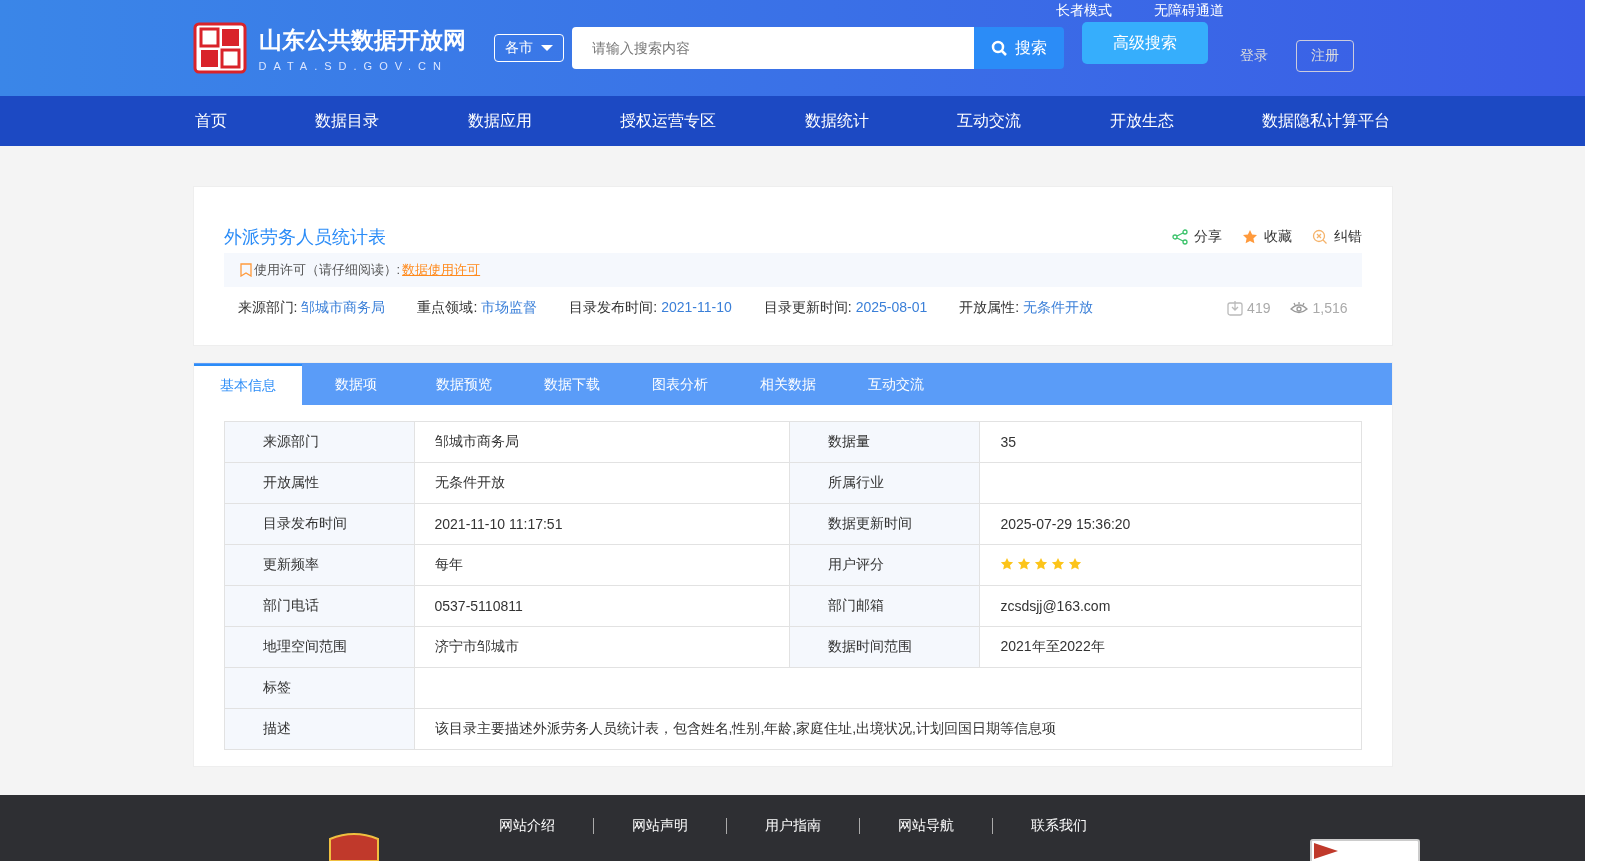 Image resolution: width=1600 pixels, height=861 pixels. What do you see at coordinates (836, 121) in the screenshot?
I see `nav-item: 数据统计` at bounding box center [836, 121].